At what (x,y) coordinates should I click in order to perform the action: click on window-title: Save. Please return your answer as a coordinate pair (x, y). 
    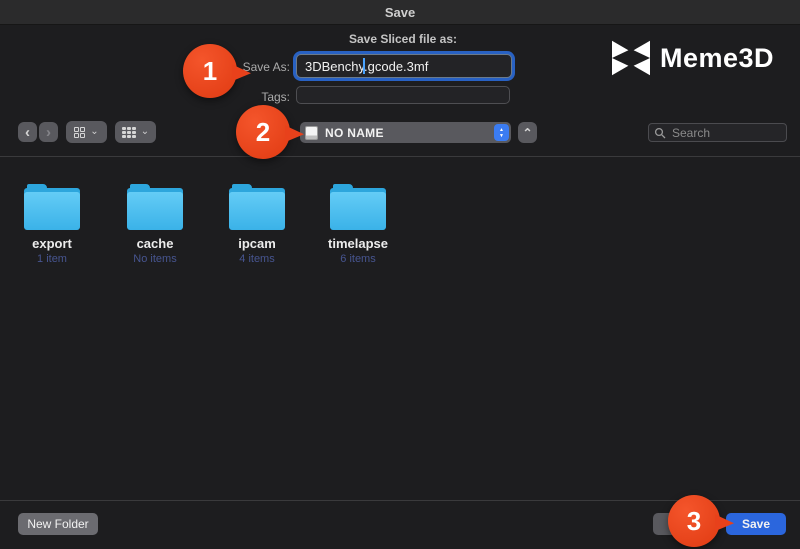
    Looking at the image, I should click on (400, 12).